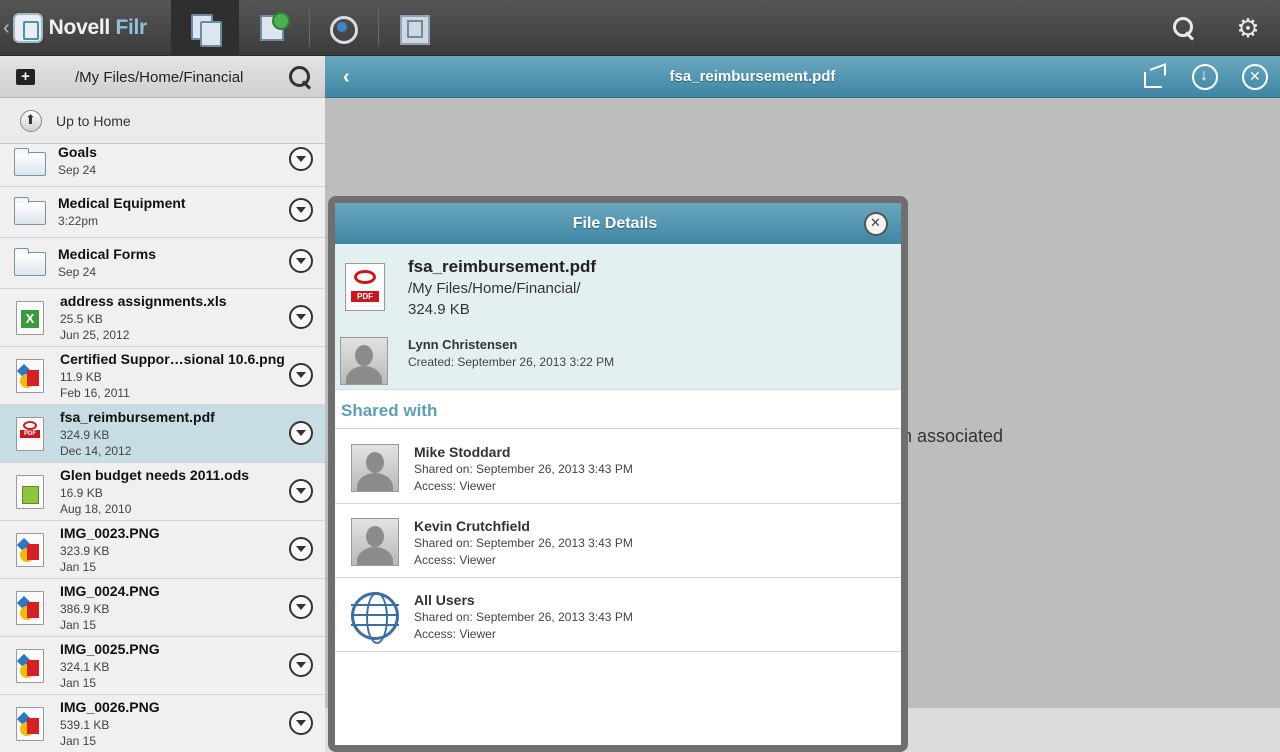 This screenshot has width=1280, height=752. I want to click on brand-novell: Novell, so click(79, 27).